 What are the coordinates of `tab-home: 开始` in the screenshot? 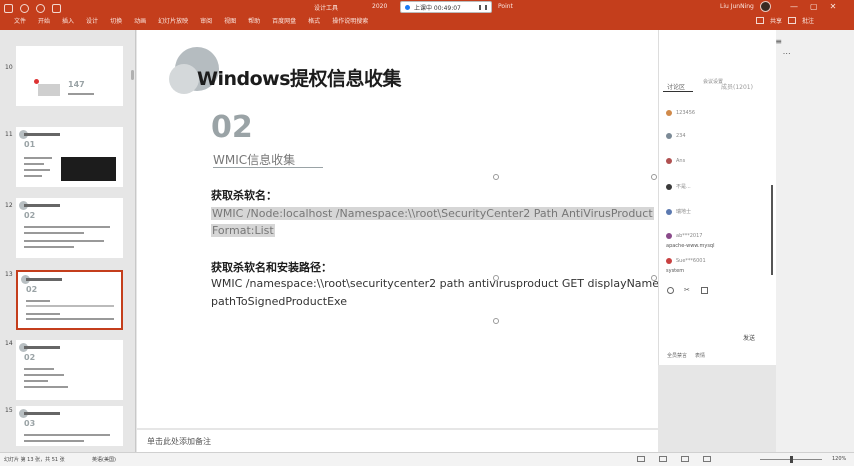 It's located at (44, 21).